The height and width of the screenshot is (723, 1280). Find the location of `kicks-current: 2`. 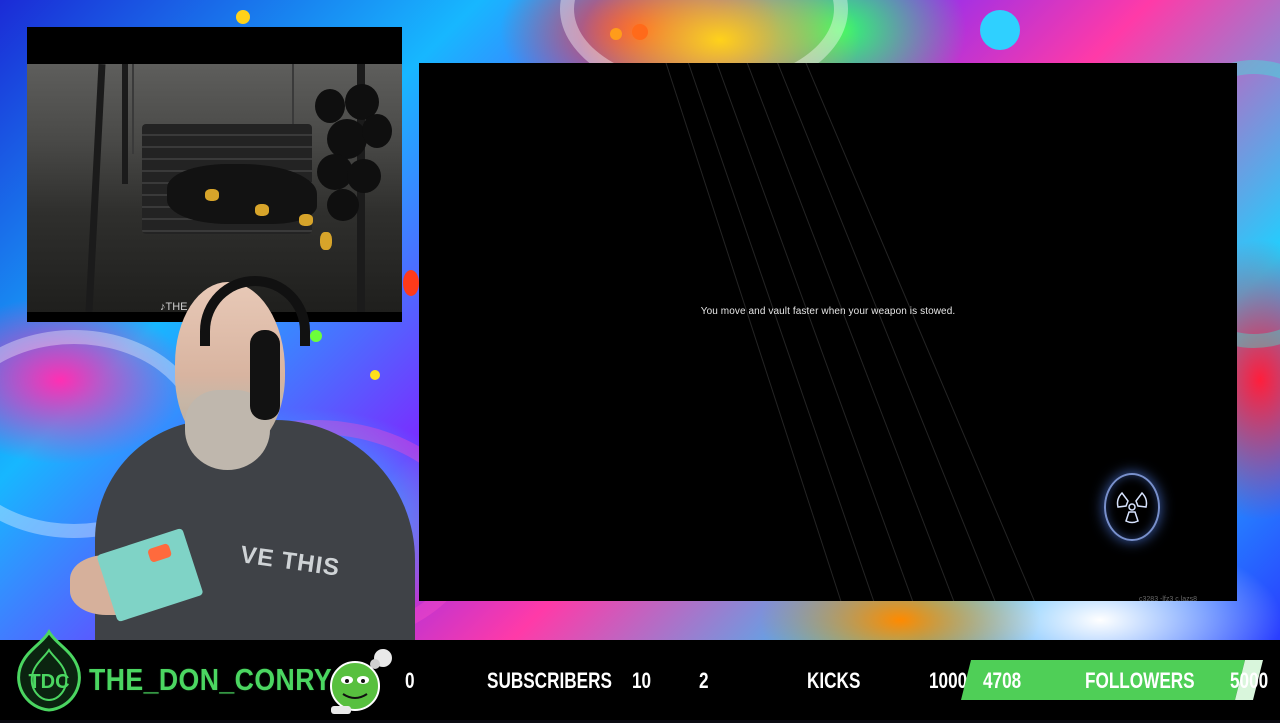

kicks-current: 2 is located at coordinates (704, 680).